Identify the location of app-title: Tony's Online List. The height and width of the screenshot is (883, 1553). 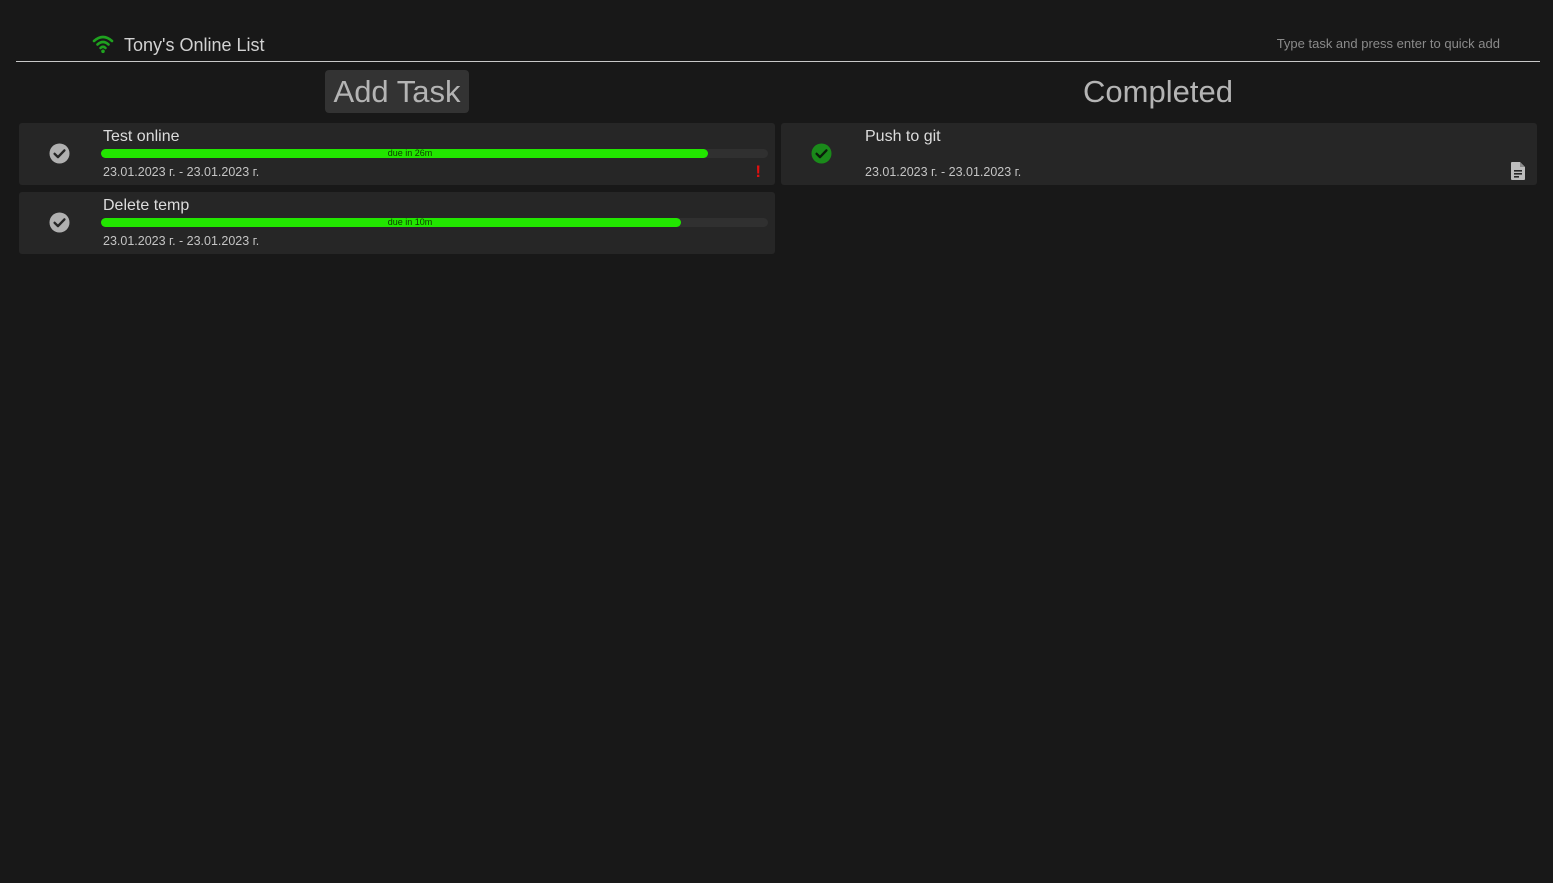
(194, 45).